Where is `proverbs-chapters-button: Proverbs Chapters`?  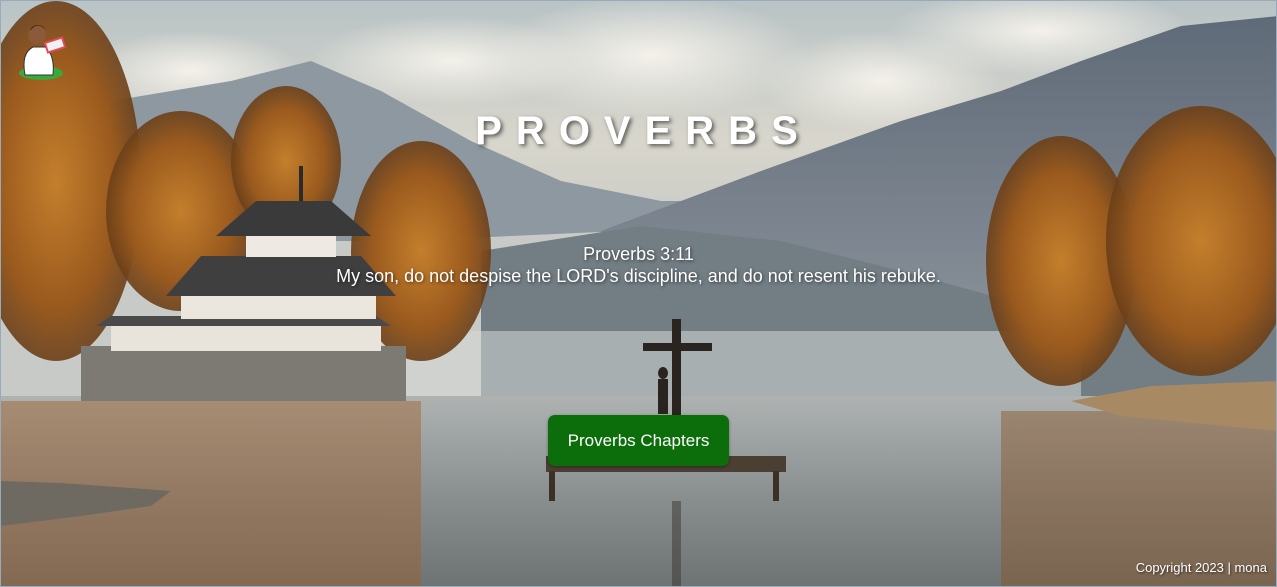 proverbs-chapters-button: Proverbs Chapters is located at coordinates (638, 440).